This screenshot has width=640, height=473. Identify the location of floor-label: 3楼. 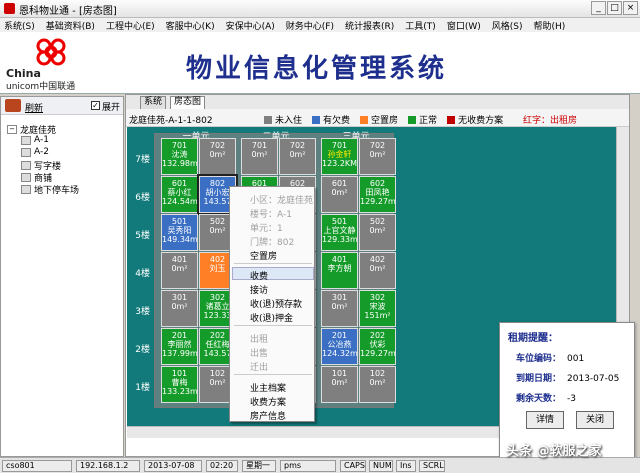
(142, 312).